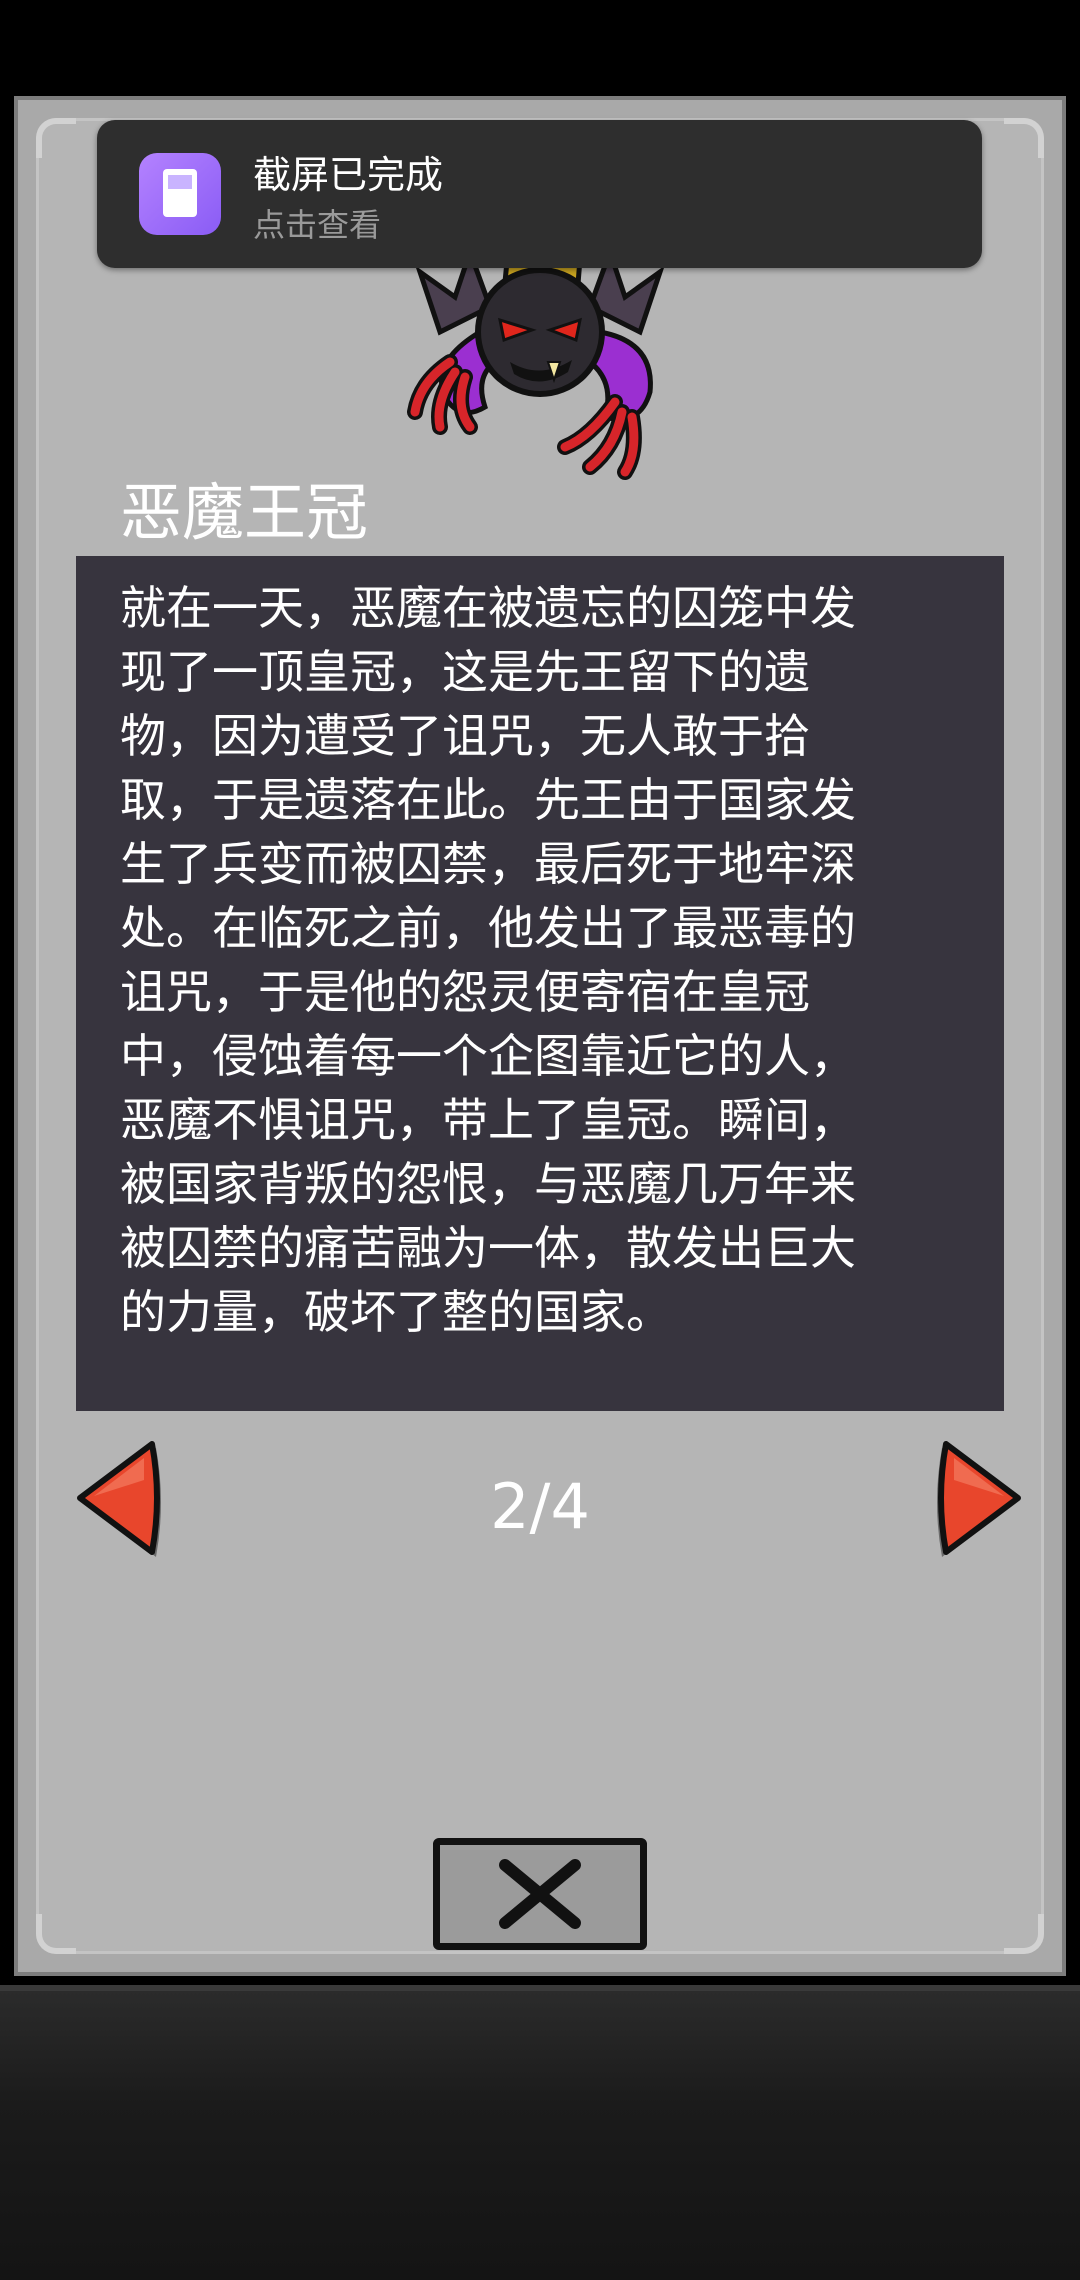 The width and height of the screenshot is (1080, 2280). Describe the element at coordinates (180, 182) in the screenshot. I see `screenshot-icon-image` at that location.